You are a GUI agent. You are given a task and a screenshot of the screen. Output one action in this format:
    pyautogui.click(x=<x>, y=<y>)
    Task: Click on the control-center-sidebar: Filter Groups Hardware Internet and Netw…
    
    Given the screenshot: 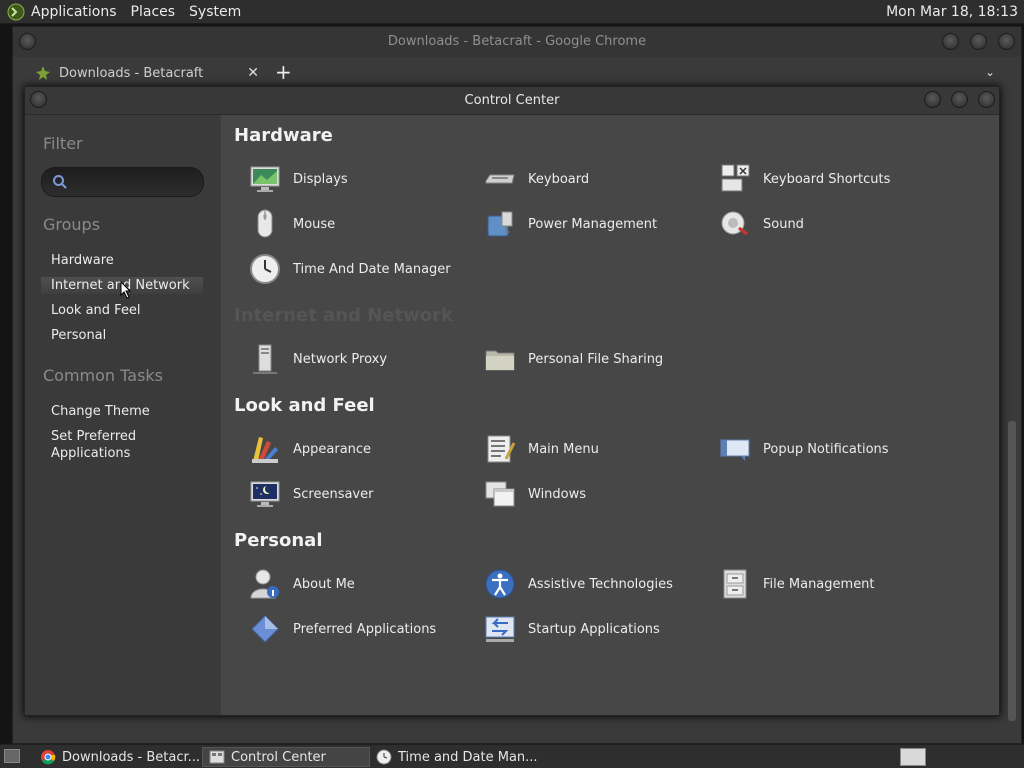 What is the action you would take?
    pyautogui.click(x=122, y=415)
    